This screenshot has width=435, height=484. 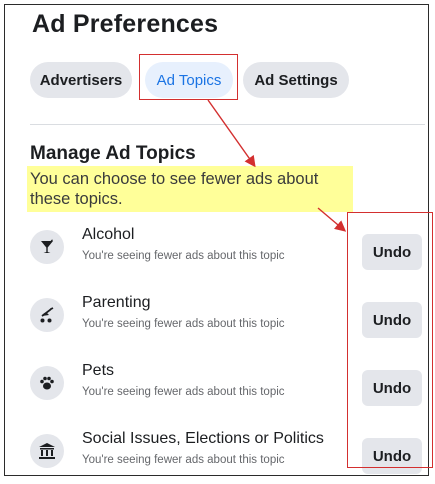 I want to click on undo-annotation-box, so click(x=390, y=340).